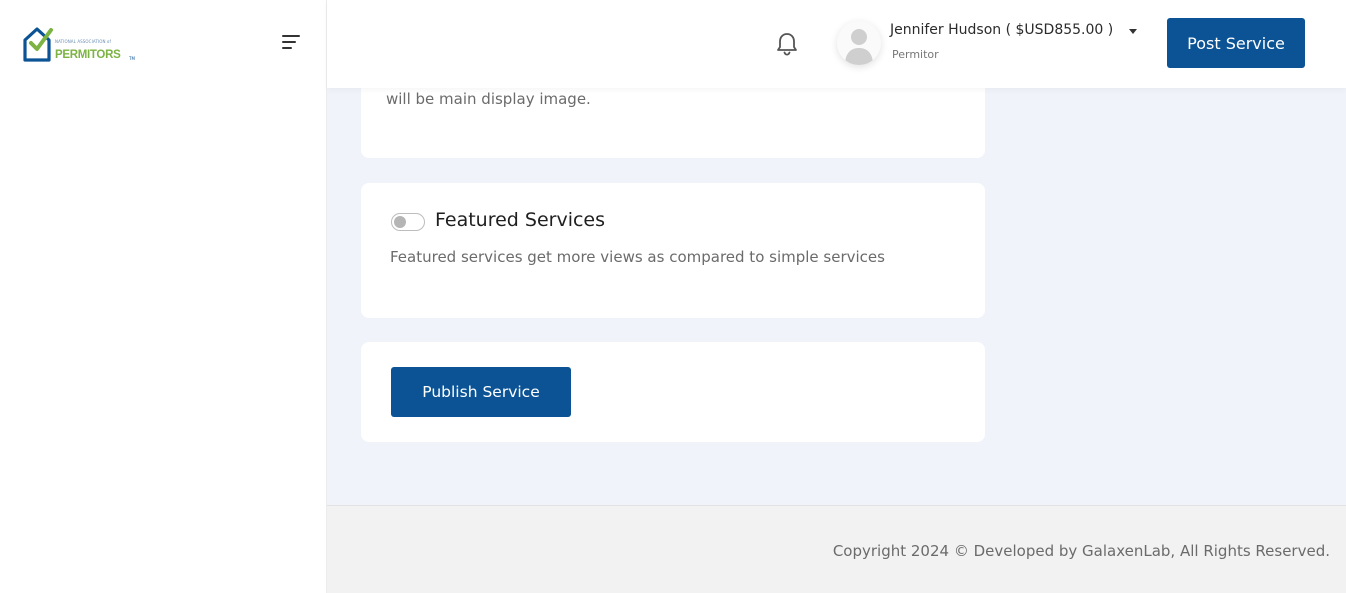 This screenshot has width=1346, height=593. What do you see at coordinates (132, 58) in the screenshot?
I see `logo-trademark: TM` at bounding box center [132, 58].